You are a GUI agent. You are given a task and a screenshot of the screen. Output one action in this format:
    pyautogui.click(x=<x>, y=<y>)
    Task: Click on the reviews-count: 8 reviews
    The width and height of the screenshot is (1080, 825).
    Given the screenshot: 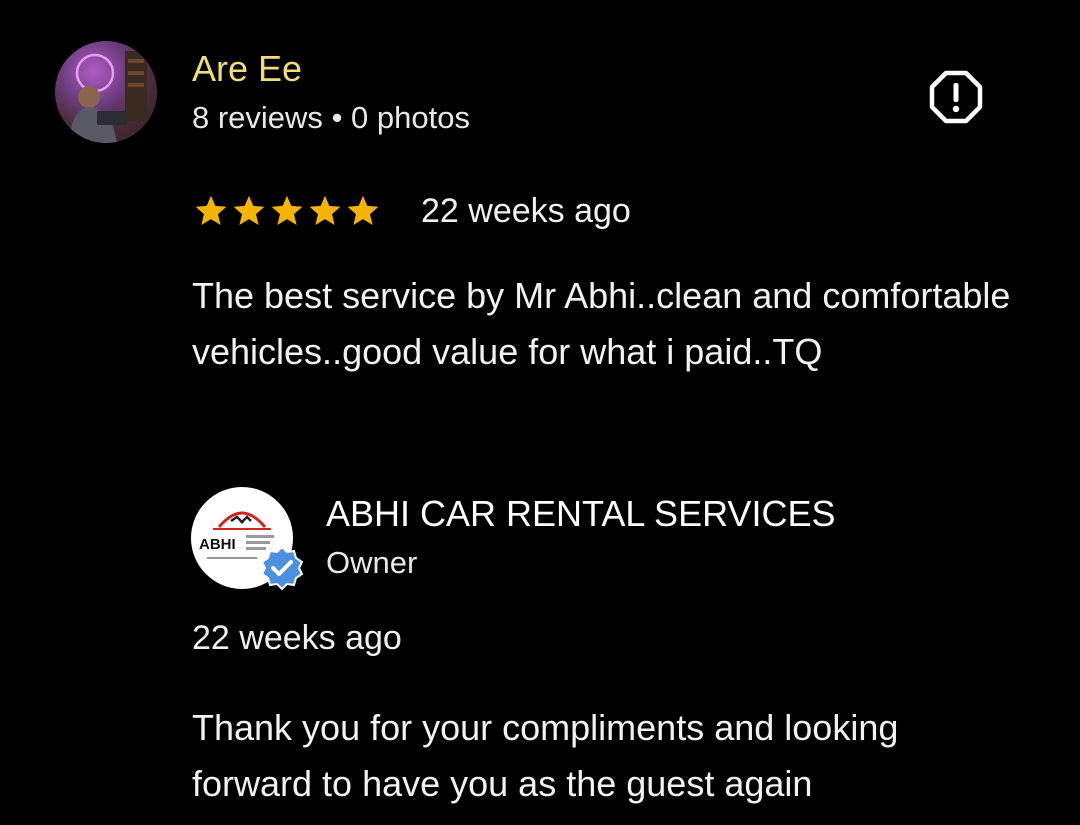 What is the action you would take?
    pyautogui.click(x=257, y=117)
    